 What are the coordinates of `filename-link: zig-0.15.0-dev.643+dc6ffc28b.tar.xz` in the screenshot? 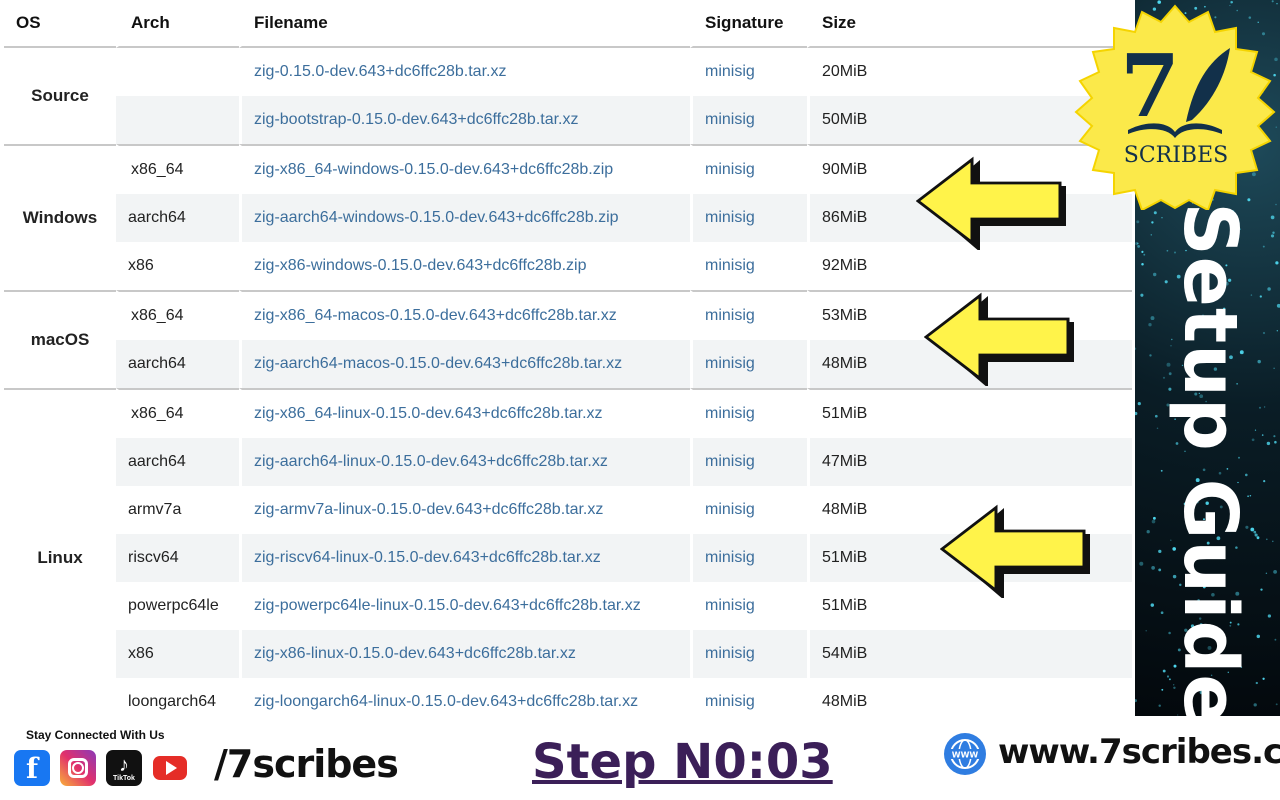 It's located at (380, 71).